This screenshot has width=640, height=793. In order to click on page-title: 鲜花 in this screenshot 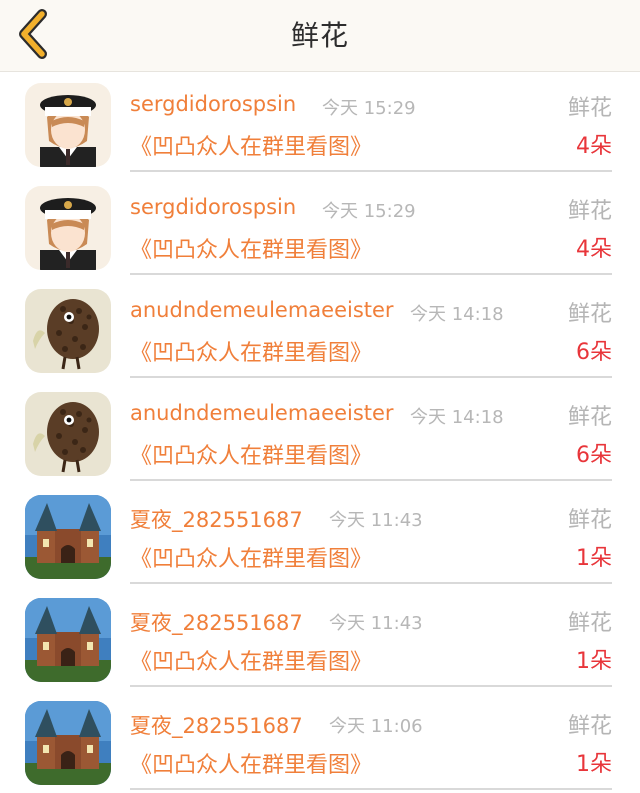, I will do `click(319, 35)`.